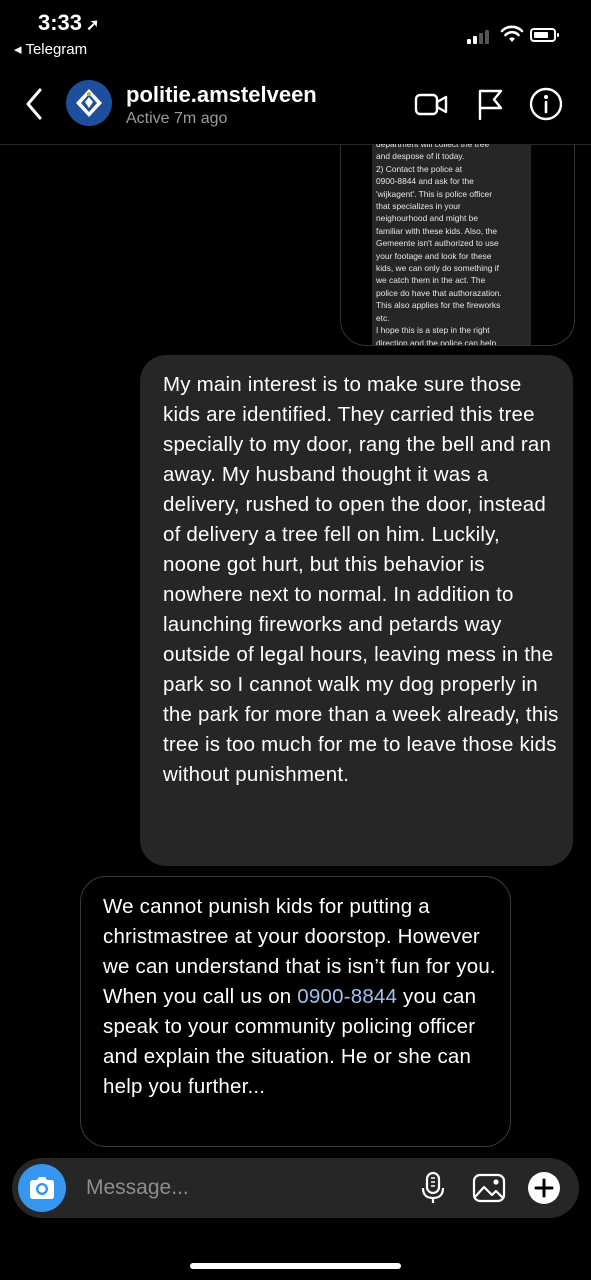 The width and height of the screenshot is (591, 1280). What do you see at coordinates (50, 49) in the screenshot?
I see `back-to-app-link: ◂ Telegram` at bounding box center [50, 49].